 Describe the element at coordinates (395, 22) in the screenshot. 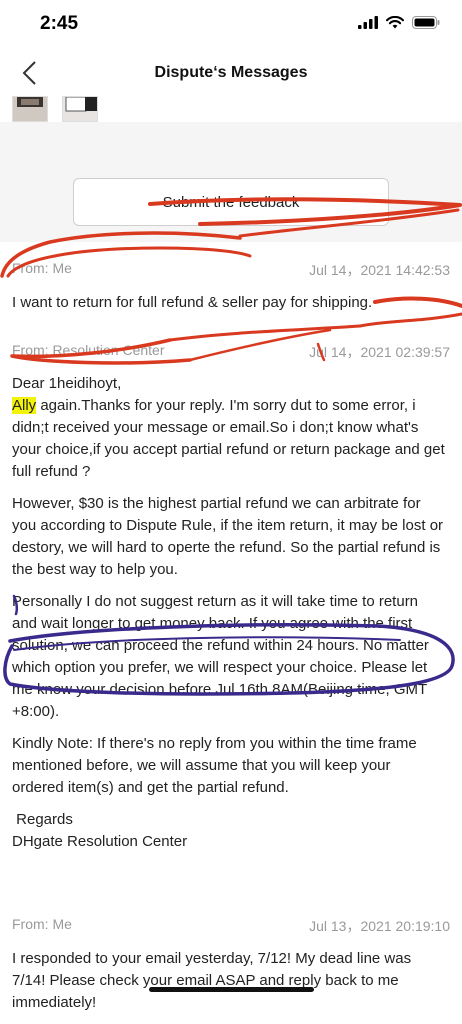

I see `wifi-icon` at that location.